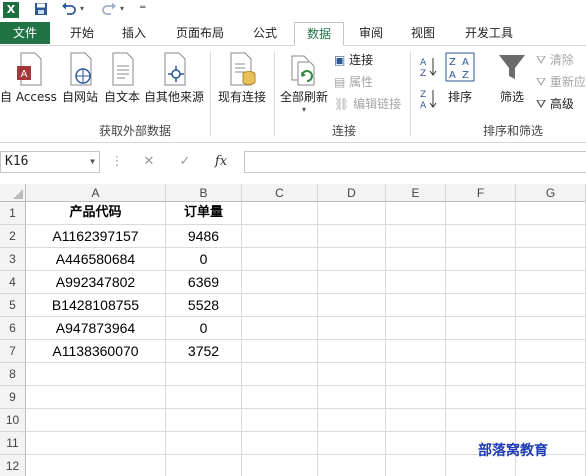 This screenshot has height=476, width=586. I want to click on cell-b4: 6369, so click(204, 282).